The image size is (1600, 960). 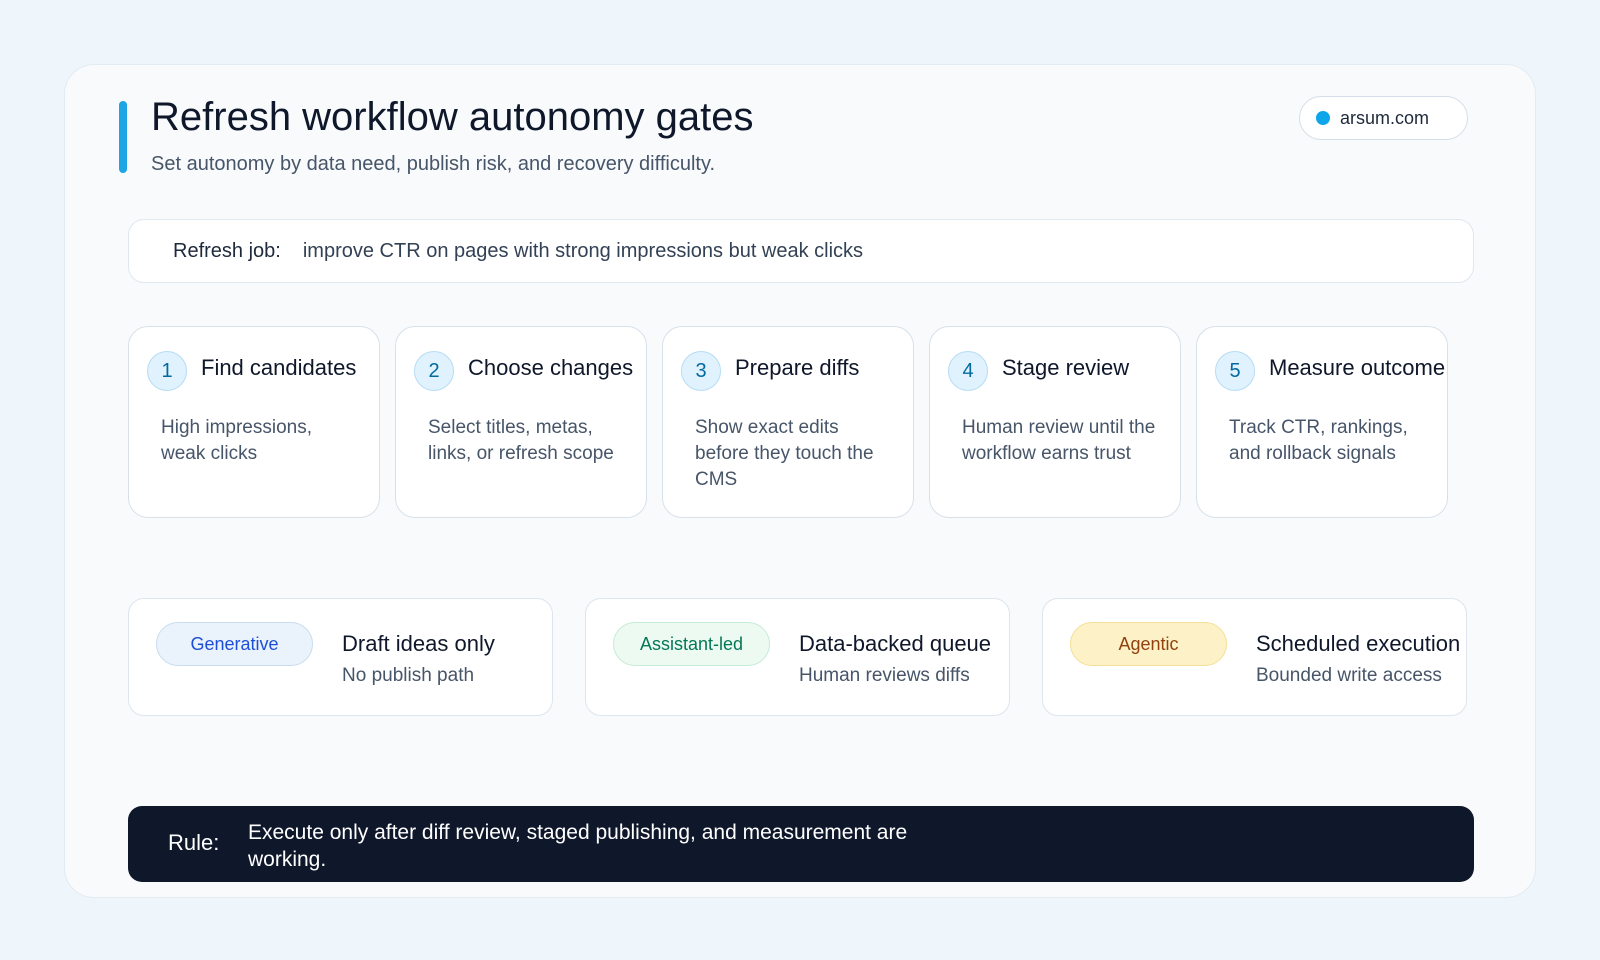 I want to click on step-number: 2, so click(x=434, y=371).